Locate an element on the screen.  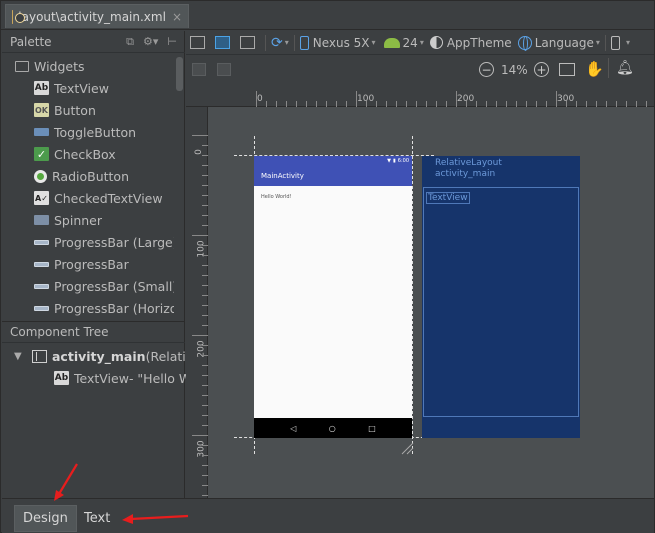
palette-item-progressbar-small: ProgressBar (Small) is located at coordinates (88, 286).